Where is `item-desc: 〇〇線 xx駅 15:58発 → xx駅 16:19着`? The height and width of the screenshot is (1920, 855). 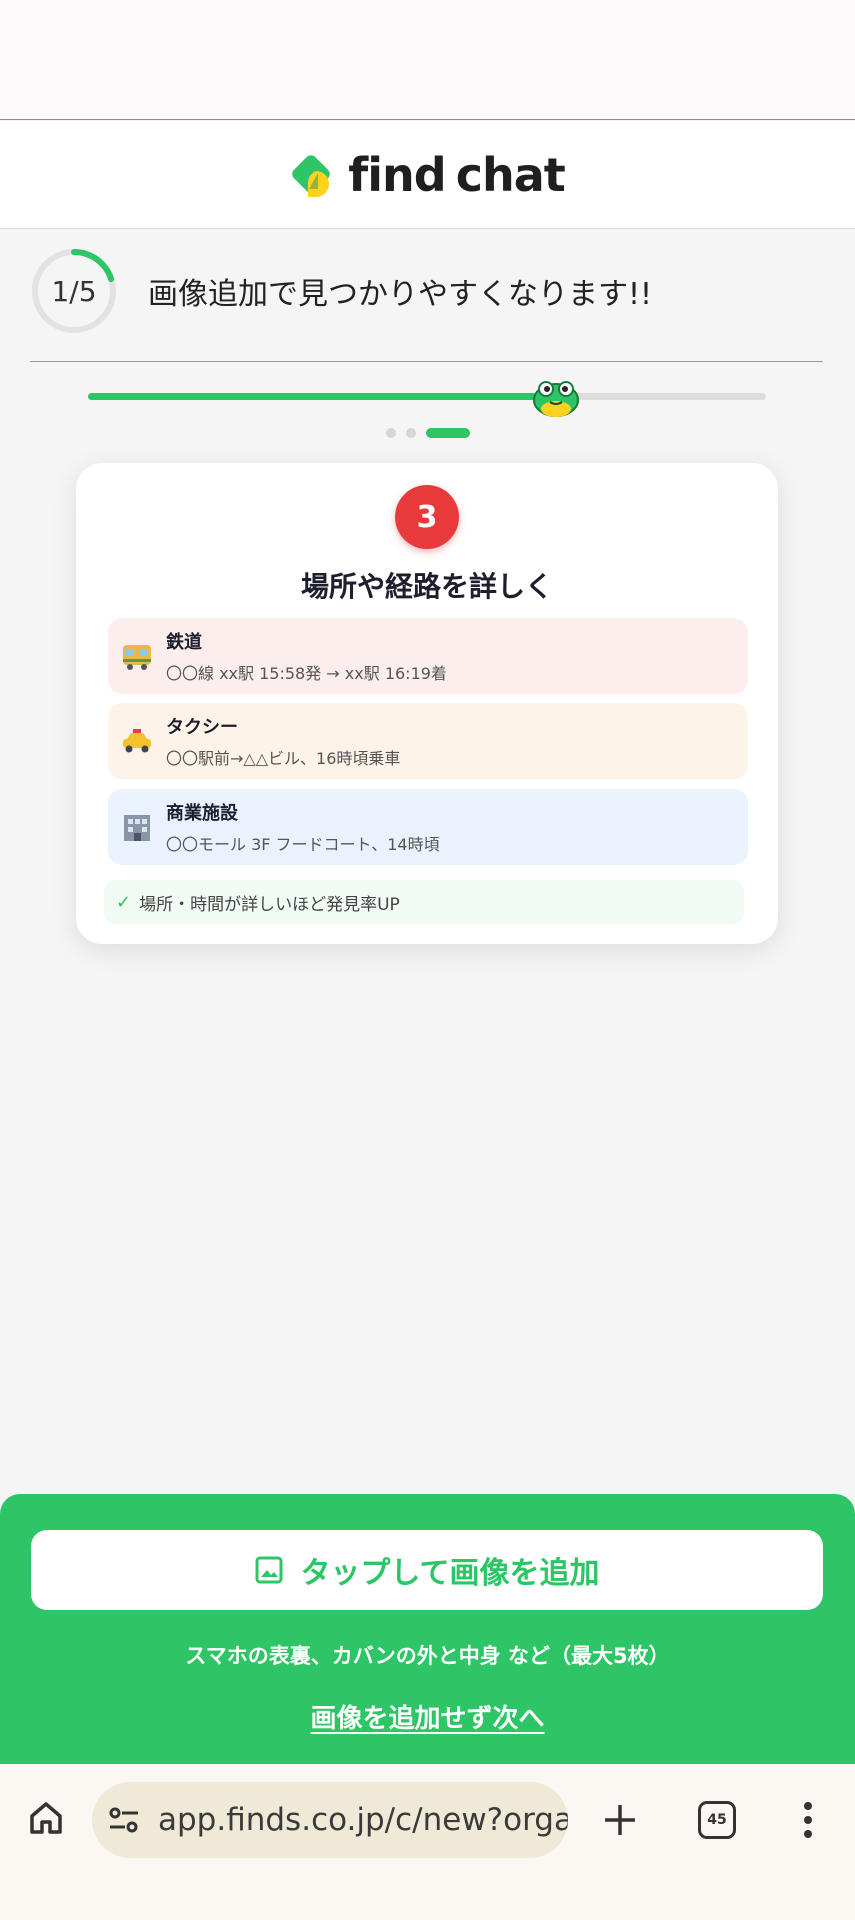 item-desc: 〇〇線 xx駅 15:58発 → xx駅 16:19着 is located at coordinates (306, 673).